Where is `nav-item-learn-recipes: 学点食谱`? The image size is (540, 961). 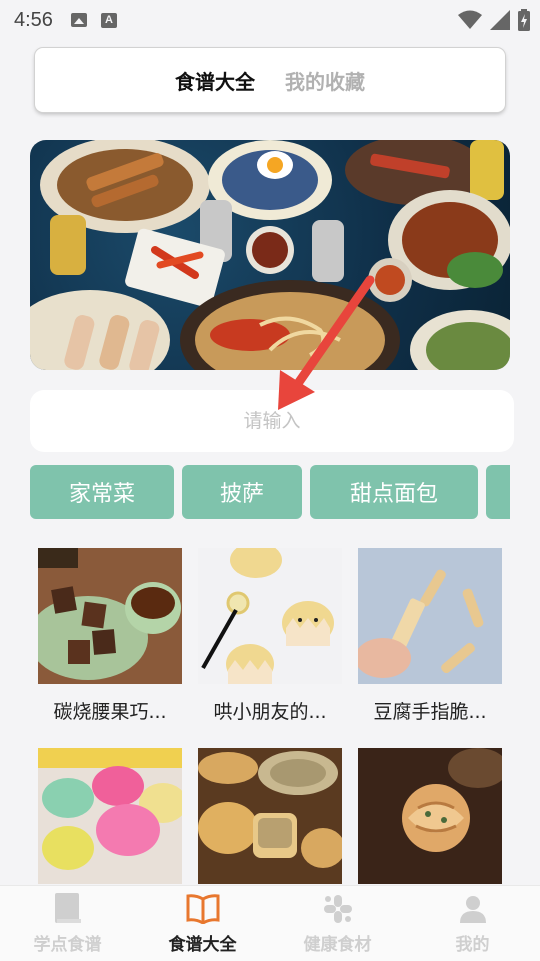 nav-item-learn-recipes: 学点食谱 is located at coordinates (67, 923).